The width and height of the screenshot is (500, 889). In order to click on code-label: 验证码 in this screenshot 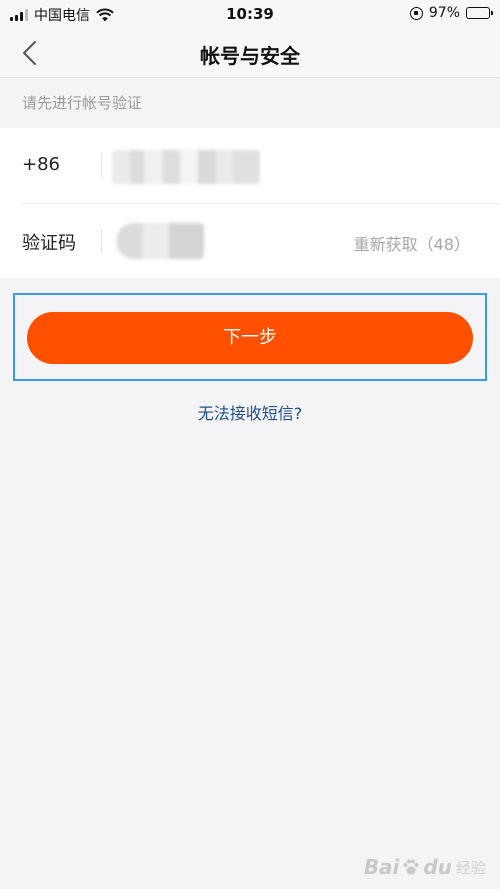, I will do `click(49, 243)`.